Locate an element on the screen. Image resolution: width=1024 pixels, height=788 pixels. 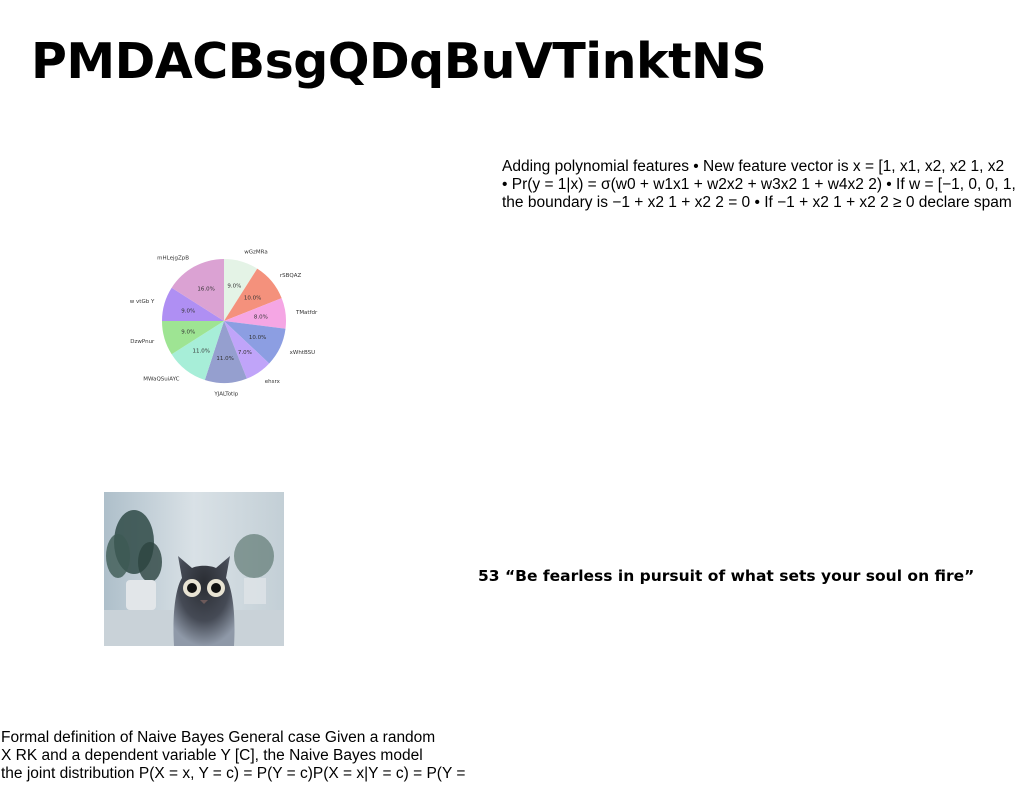
pie-category-label: TMatfdr is located at coordinates (306, 313).